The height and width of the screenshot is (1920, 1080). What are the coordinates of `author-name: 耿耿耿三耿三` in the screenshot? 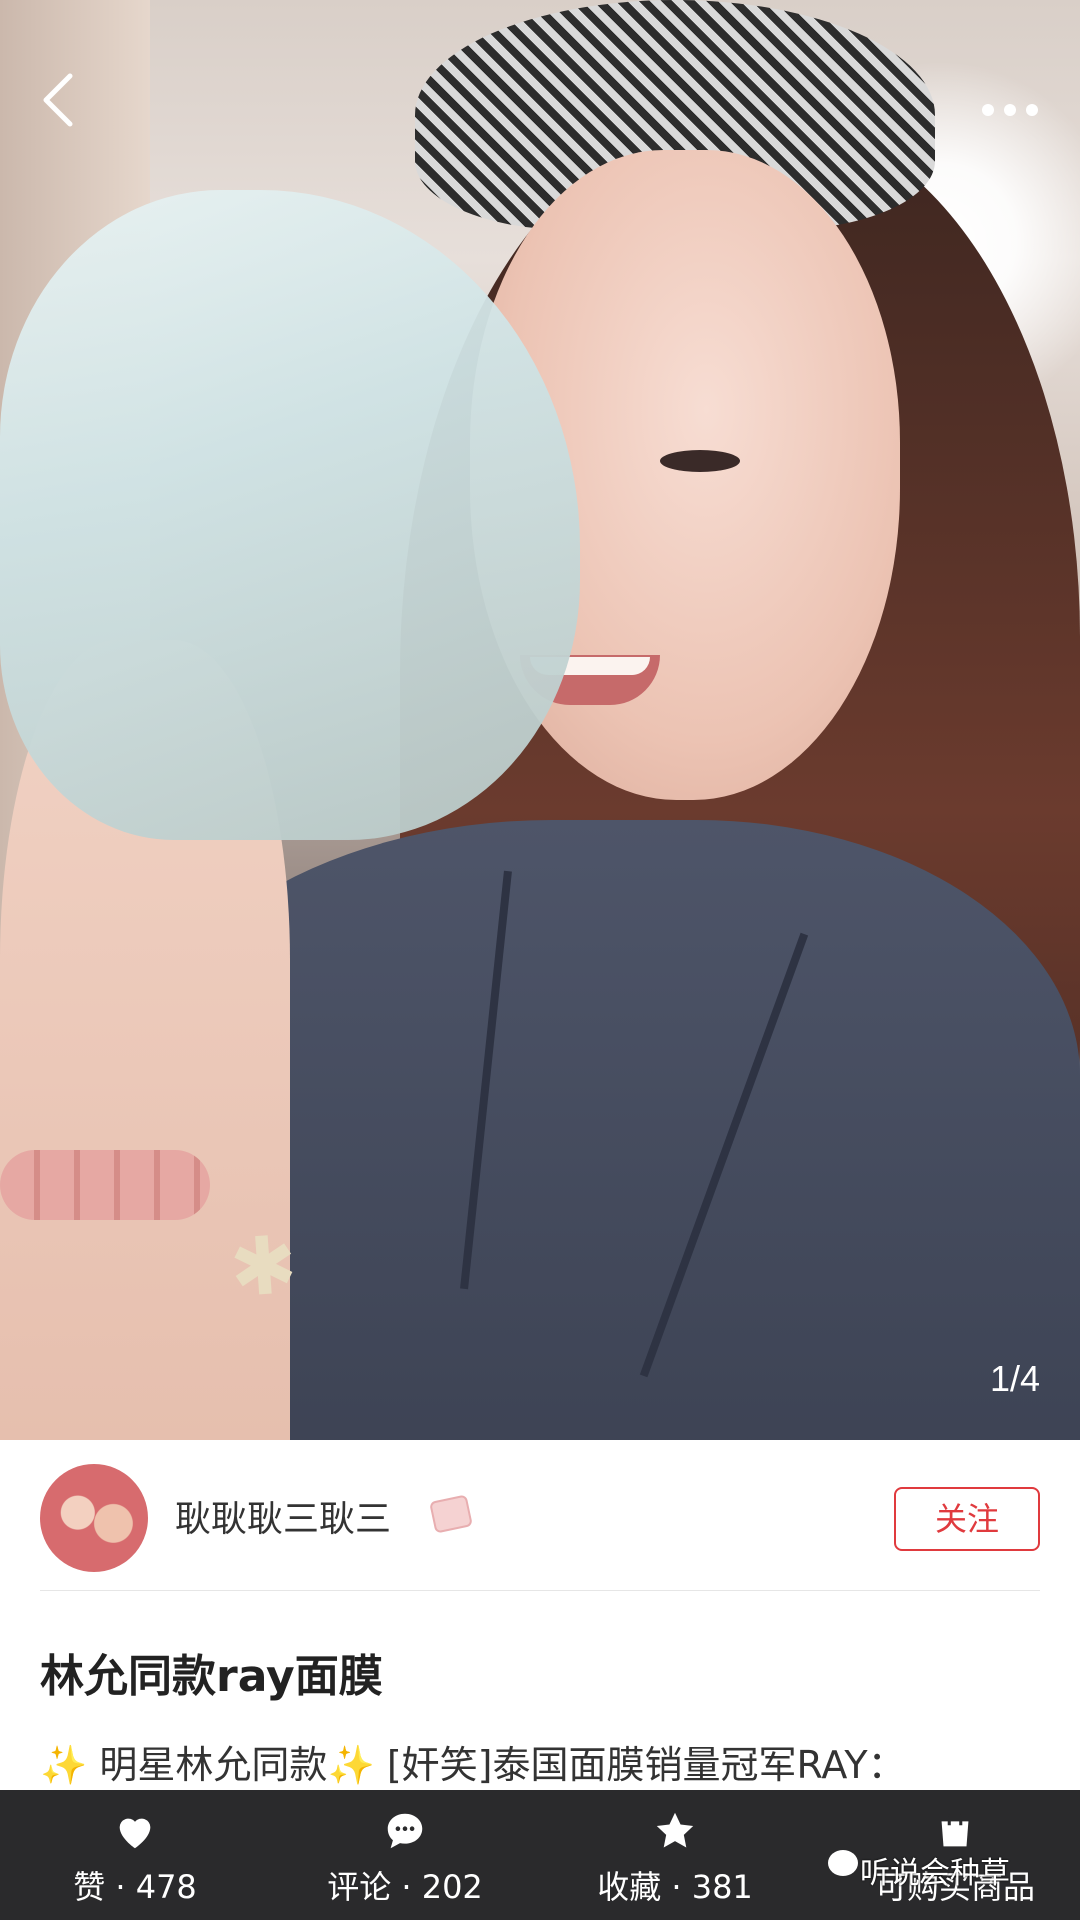 It's located at (283, 1516).